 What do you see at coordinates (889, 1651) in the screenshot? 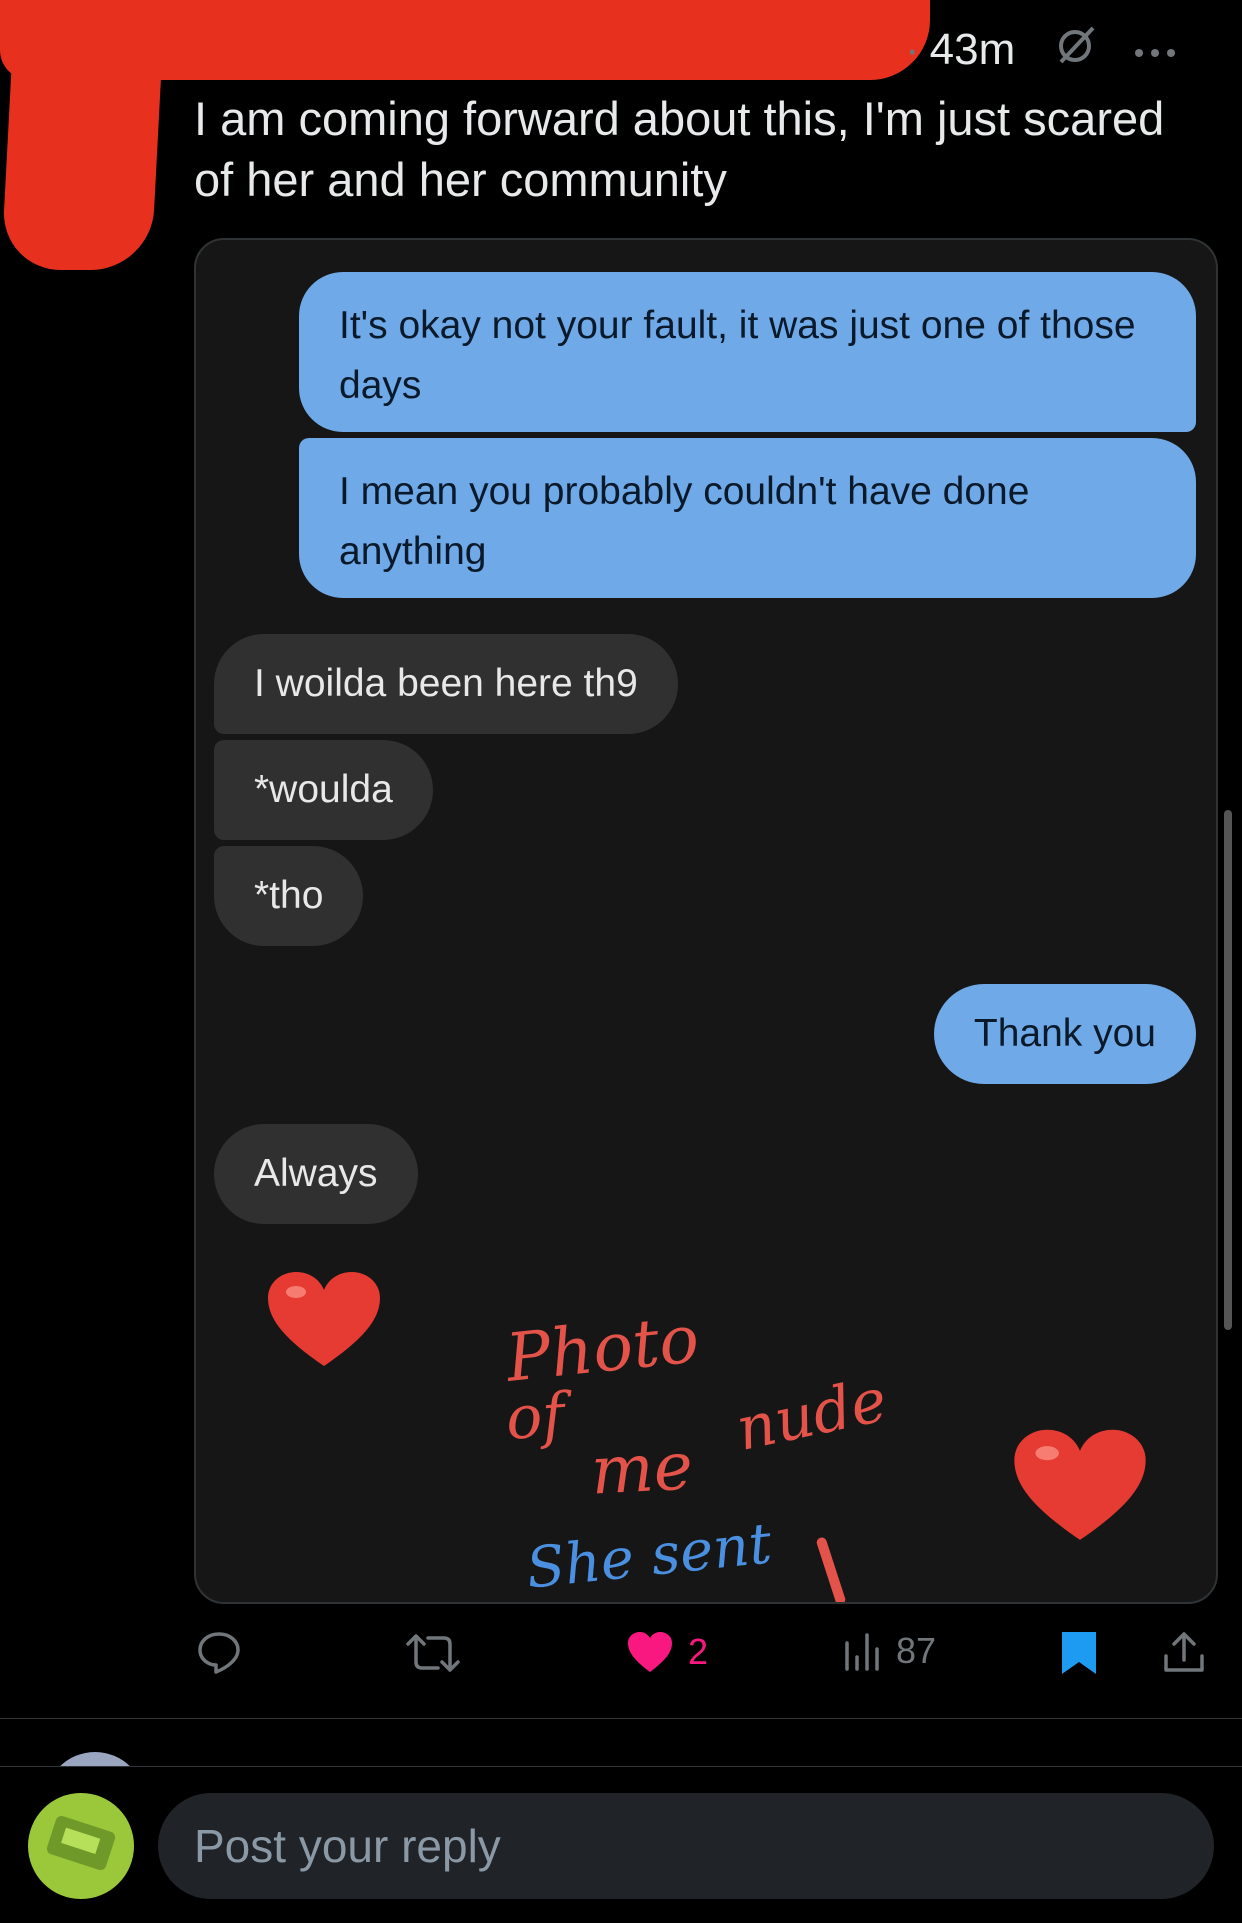
I see `views-button: 87` at bounding box center [889, 1651].